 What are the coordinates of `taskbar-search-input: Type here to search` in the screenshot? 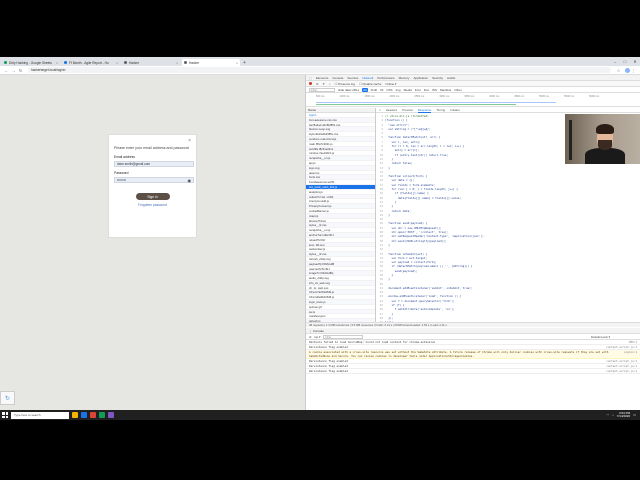 It's located at (40, 415).